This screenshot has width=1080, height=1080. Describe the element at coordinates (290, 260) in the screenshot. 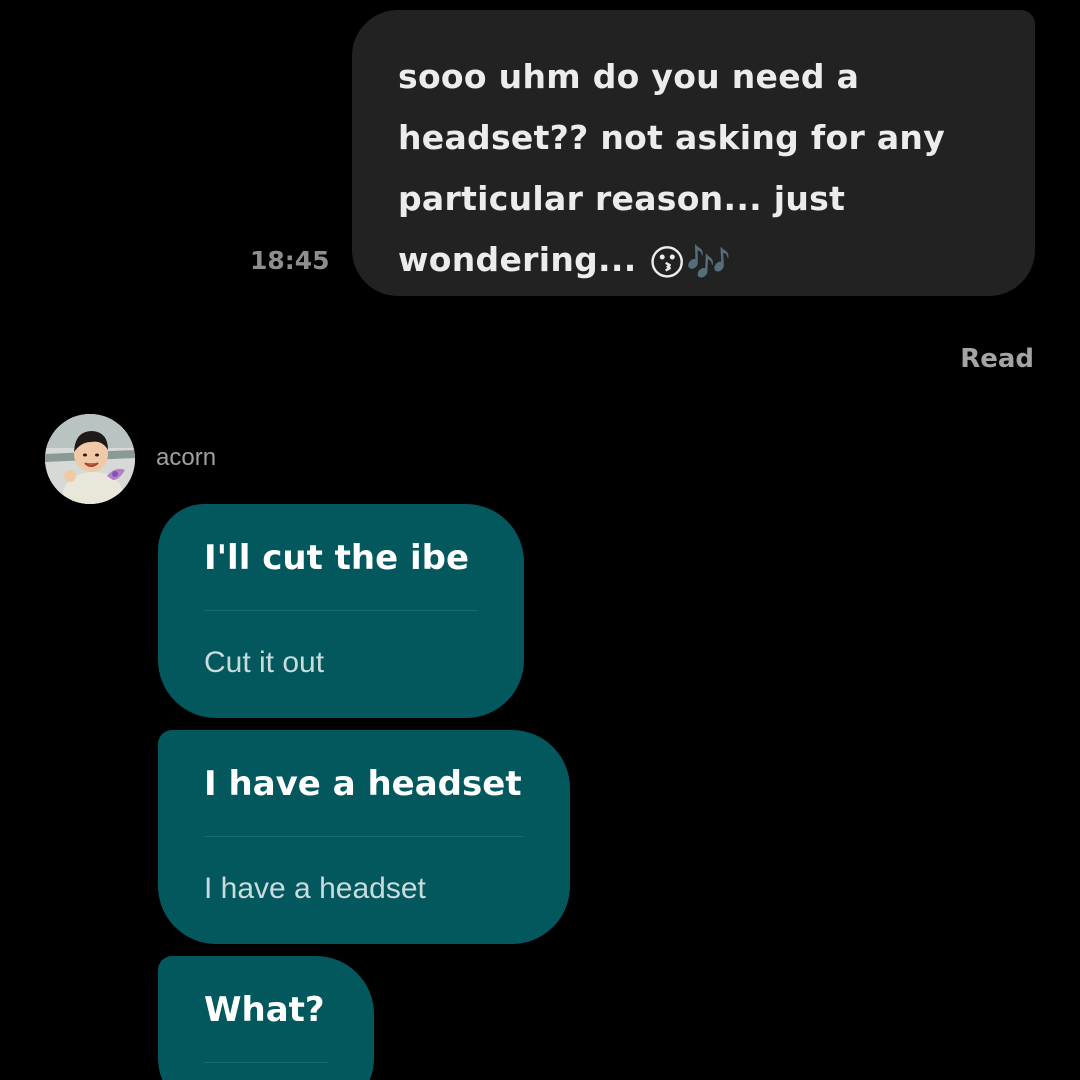

I see `message-timestamp: 18:45` at that location.